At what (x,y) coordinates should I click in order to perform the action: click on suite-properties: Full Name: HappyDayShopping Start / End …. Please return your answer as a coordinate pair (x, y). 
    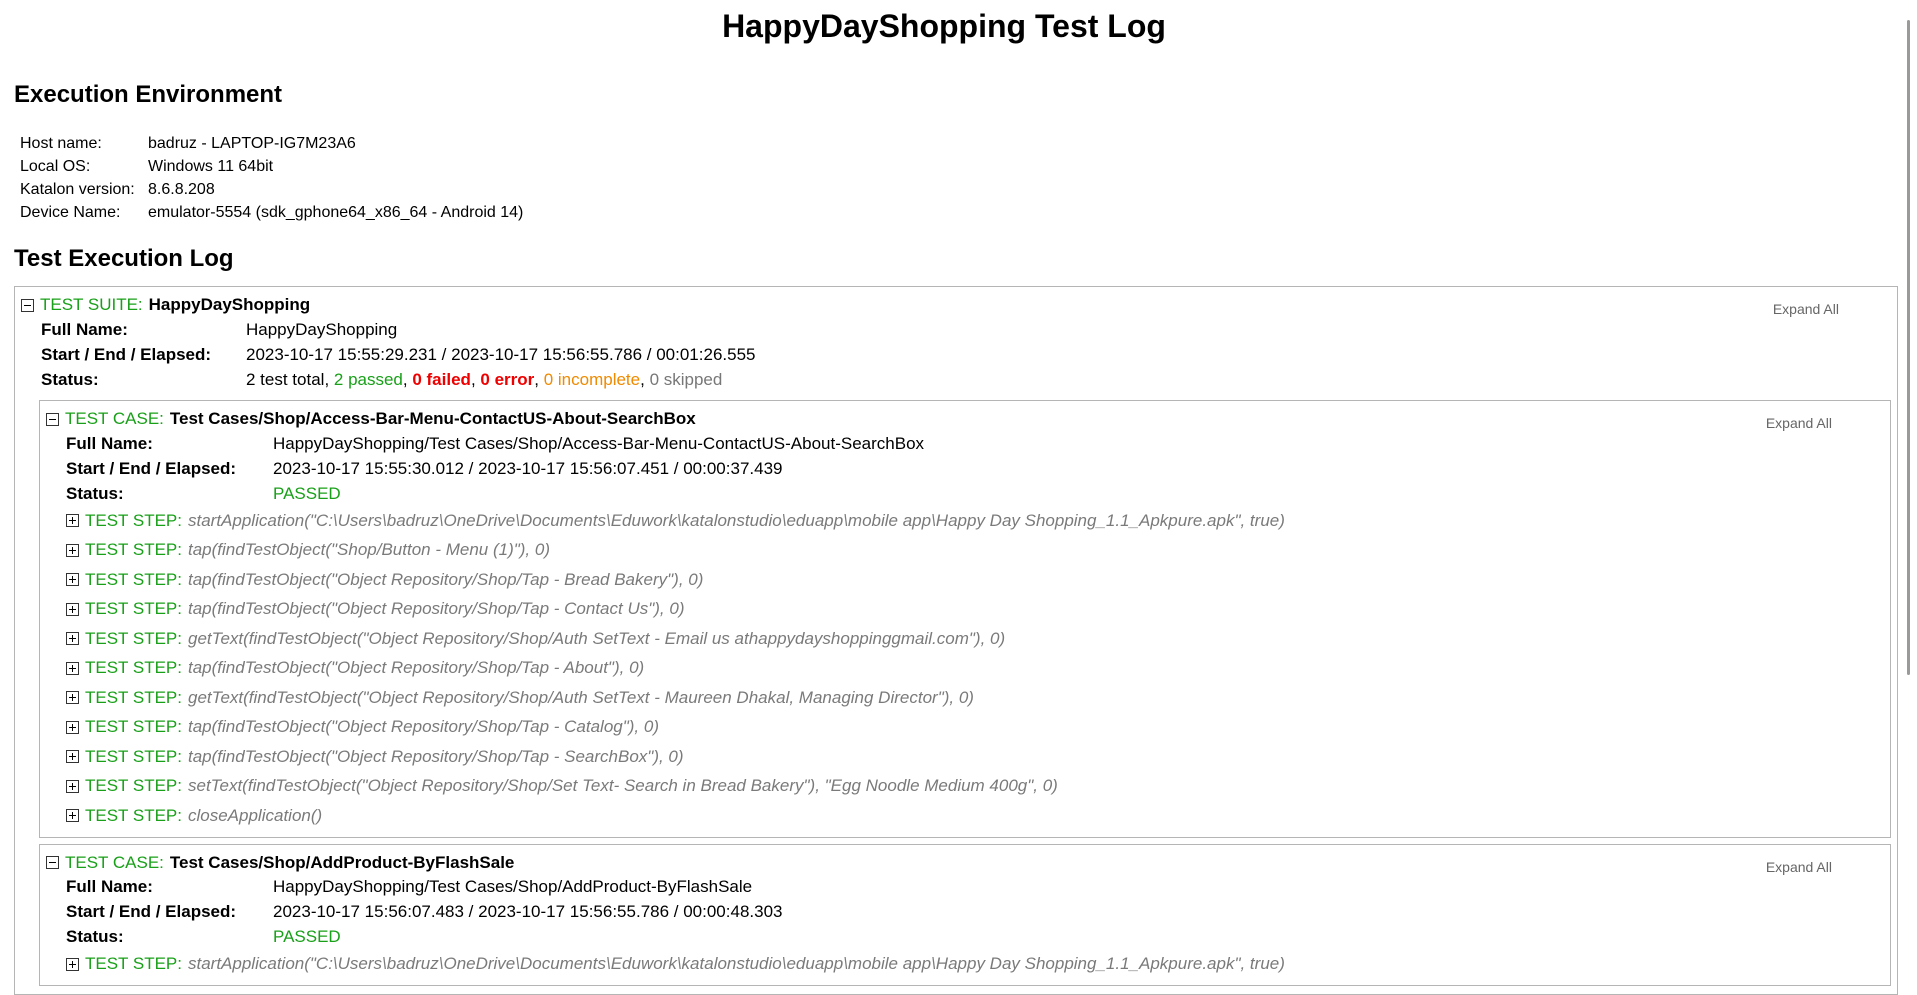
    Looking at the image, I should click on (967, 354).